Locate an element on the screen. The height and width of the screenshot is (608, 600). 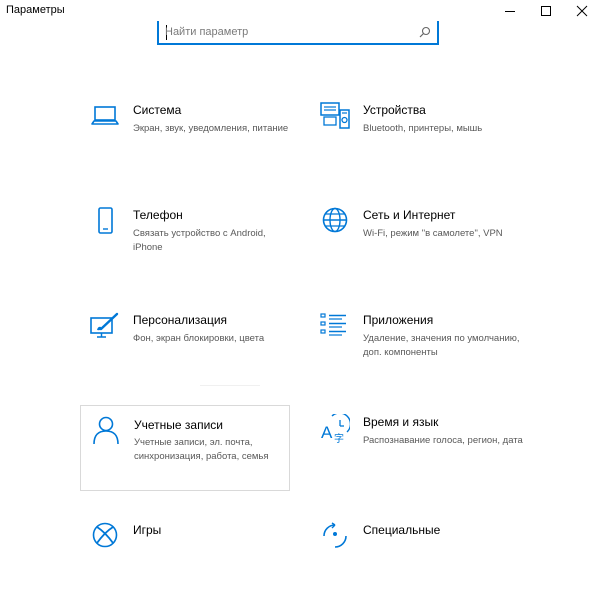
tile-gaming: Игры is located at coordinates (185, 565).